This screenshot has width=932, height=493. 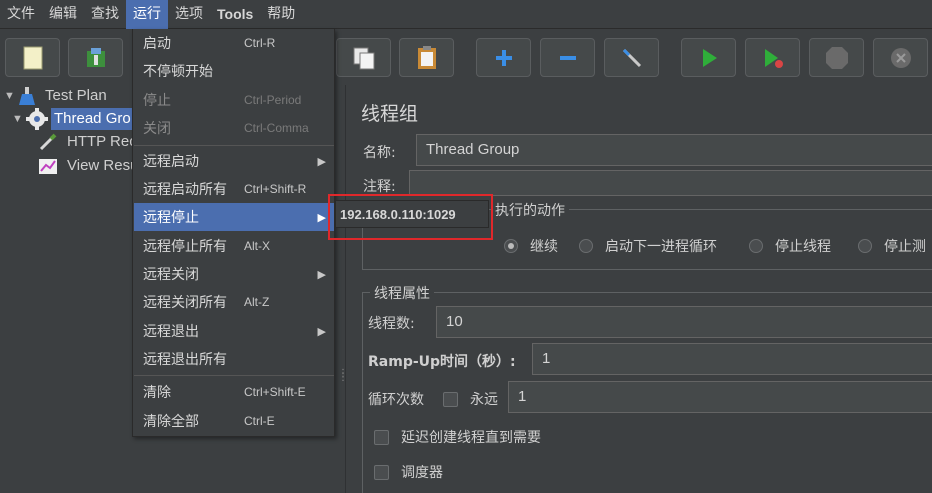 What do you see at coordinates (234, 71) in the screenshot?
I see `menu-item-start-no-pause: 不停顿开始` at bounding box center [234, 71].